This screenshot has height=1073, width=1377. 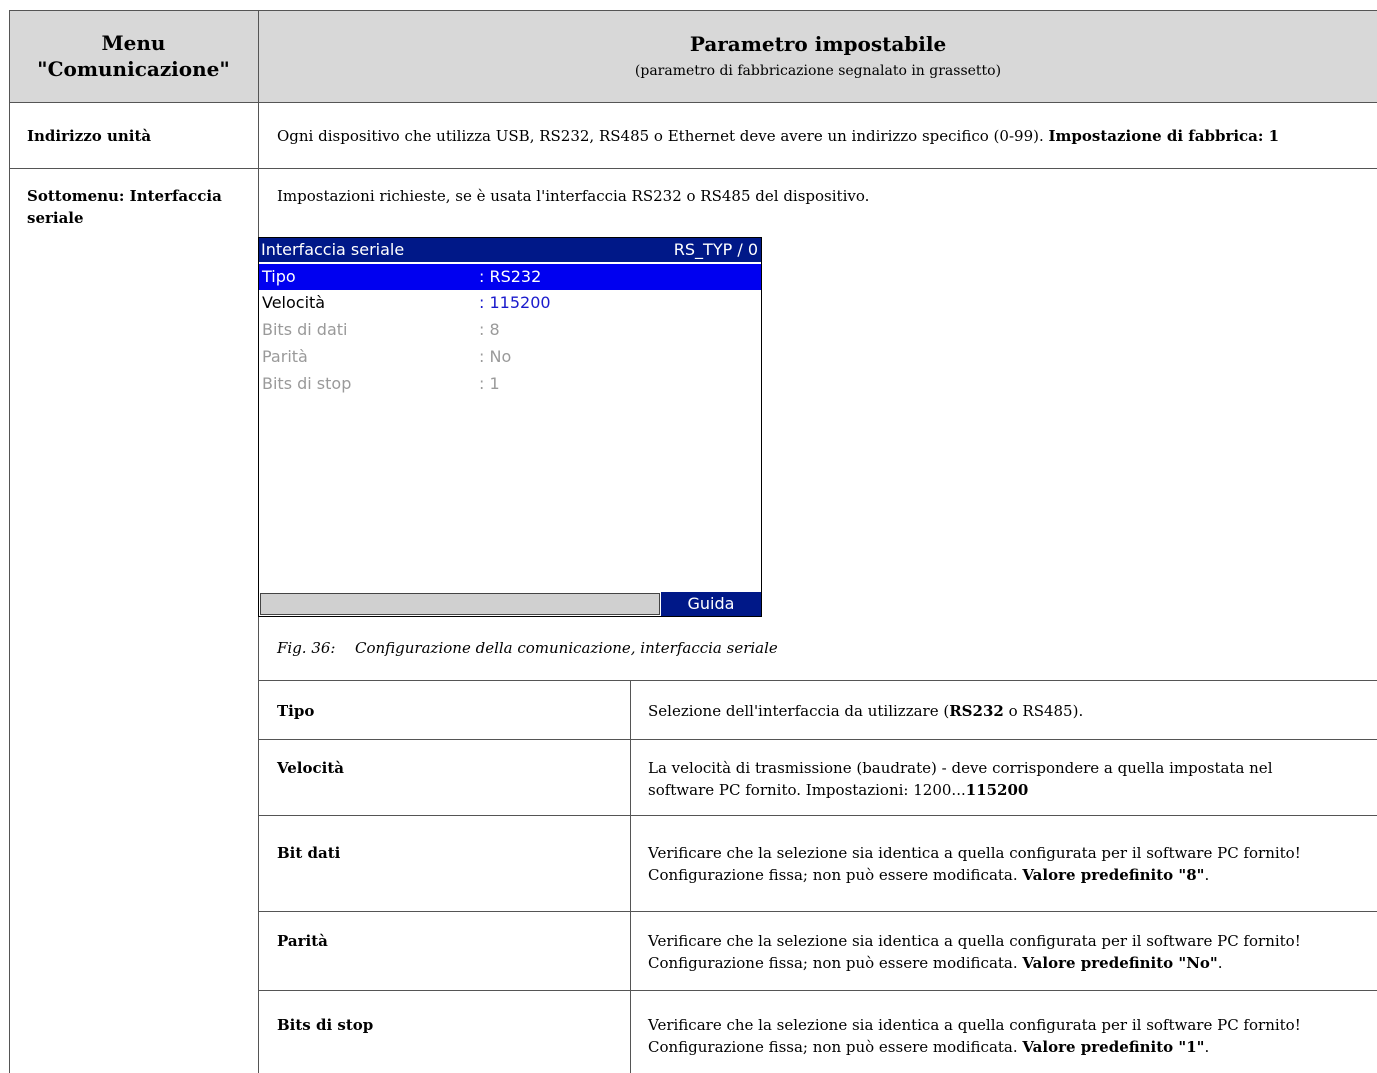 I want to click on serial-label-line2: seriale, so click(x=55, y=218).